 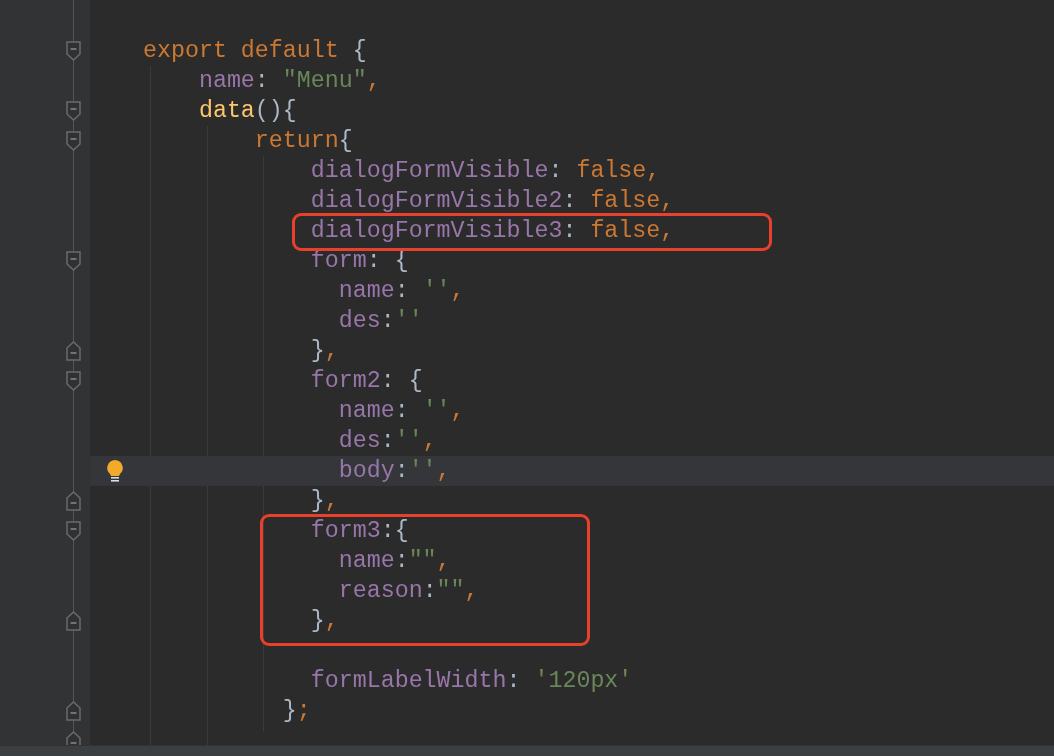 What do you see at coordinates (359, 531) in the screenshot?
I see `code-line: form3:{` at bounding box center [359, 531].